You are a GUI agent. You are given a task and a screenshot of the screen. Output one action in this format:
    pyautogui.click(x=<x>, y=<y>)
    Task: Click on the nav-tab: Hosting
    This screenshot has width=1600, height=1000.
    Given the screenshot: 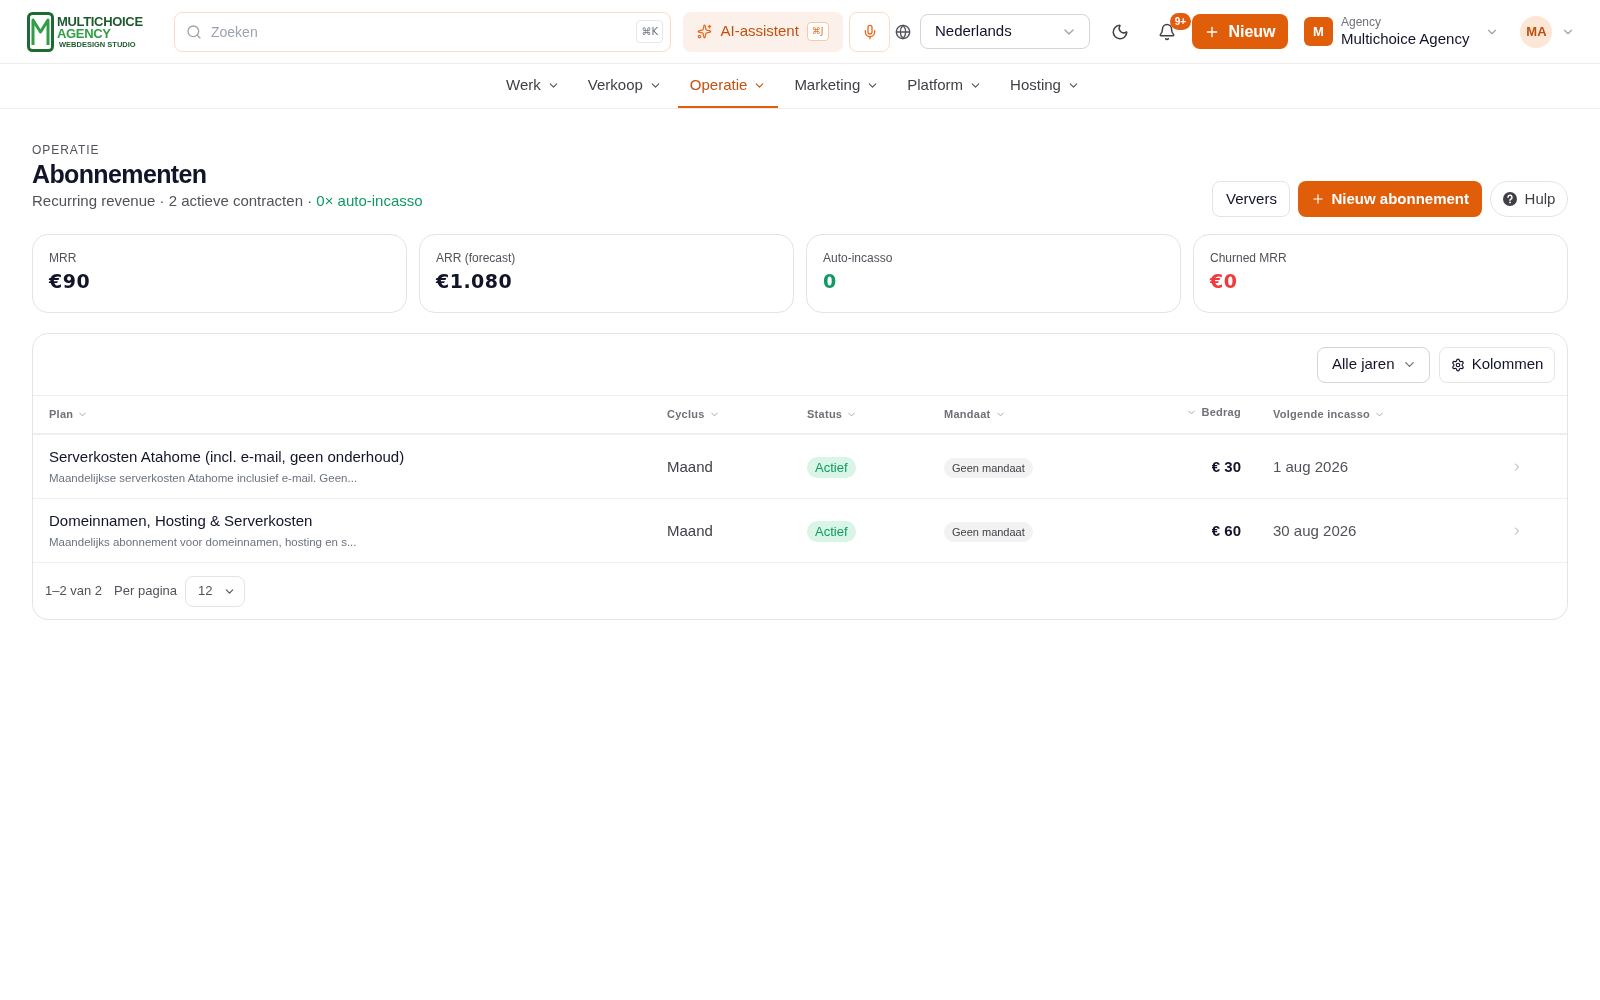 What is the action you would take?
    pyautogui.click(x=1045, y=86)
    